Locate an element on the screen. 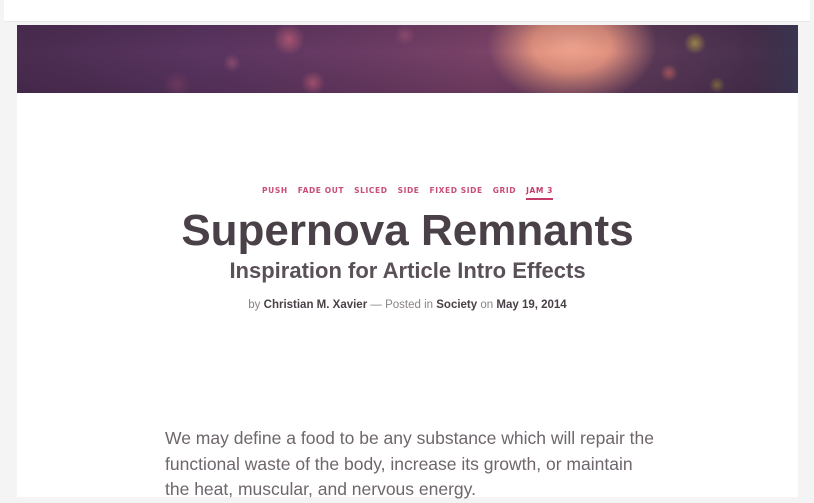 Image resolution: width=814 pixels, height=503 pixels. meta-date: May 19, 2014 is located at coordinates (531, 305).